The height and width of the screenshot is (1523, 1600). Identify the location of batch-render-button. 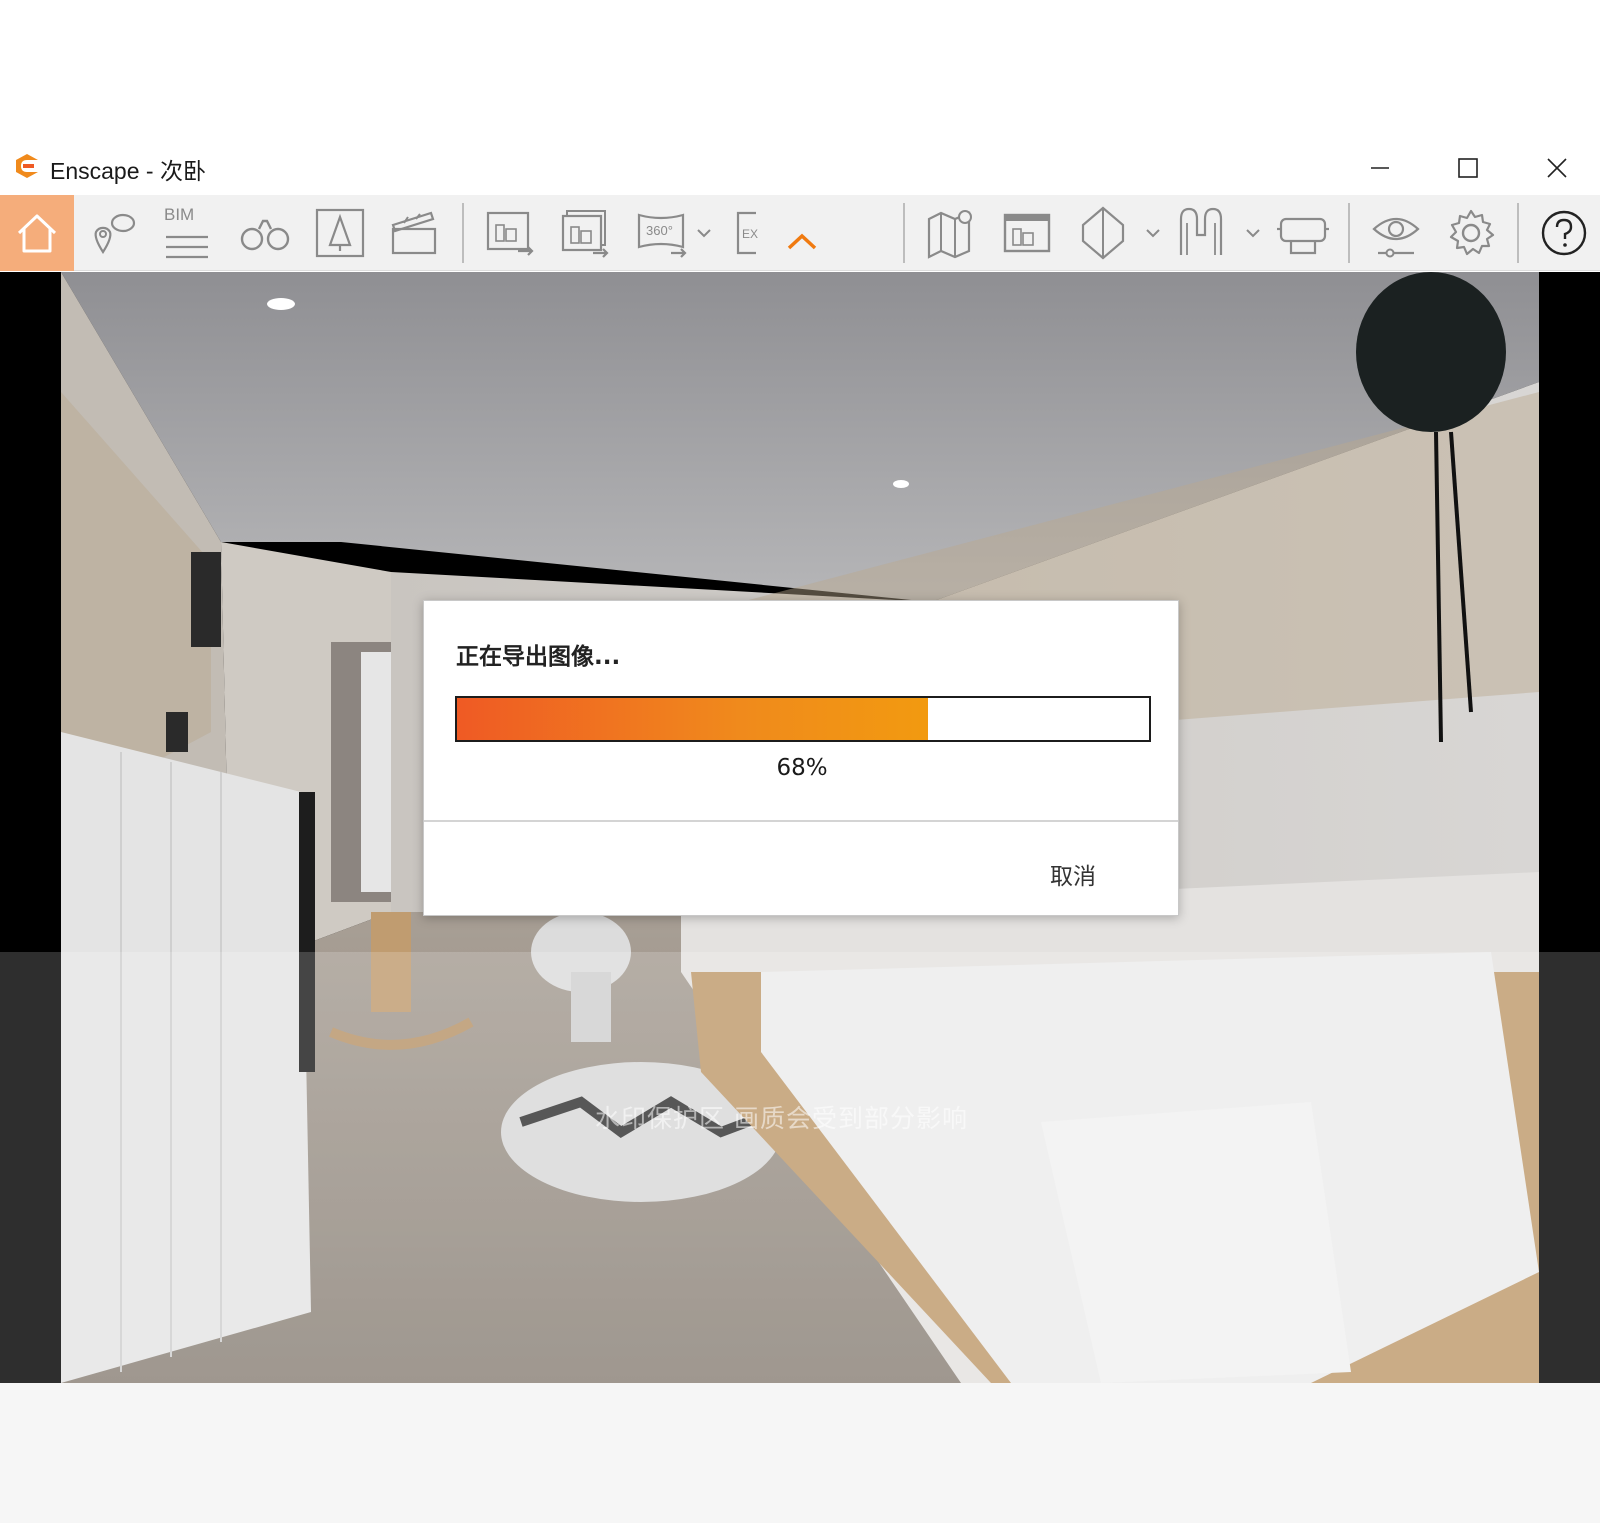
(585, 233).